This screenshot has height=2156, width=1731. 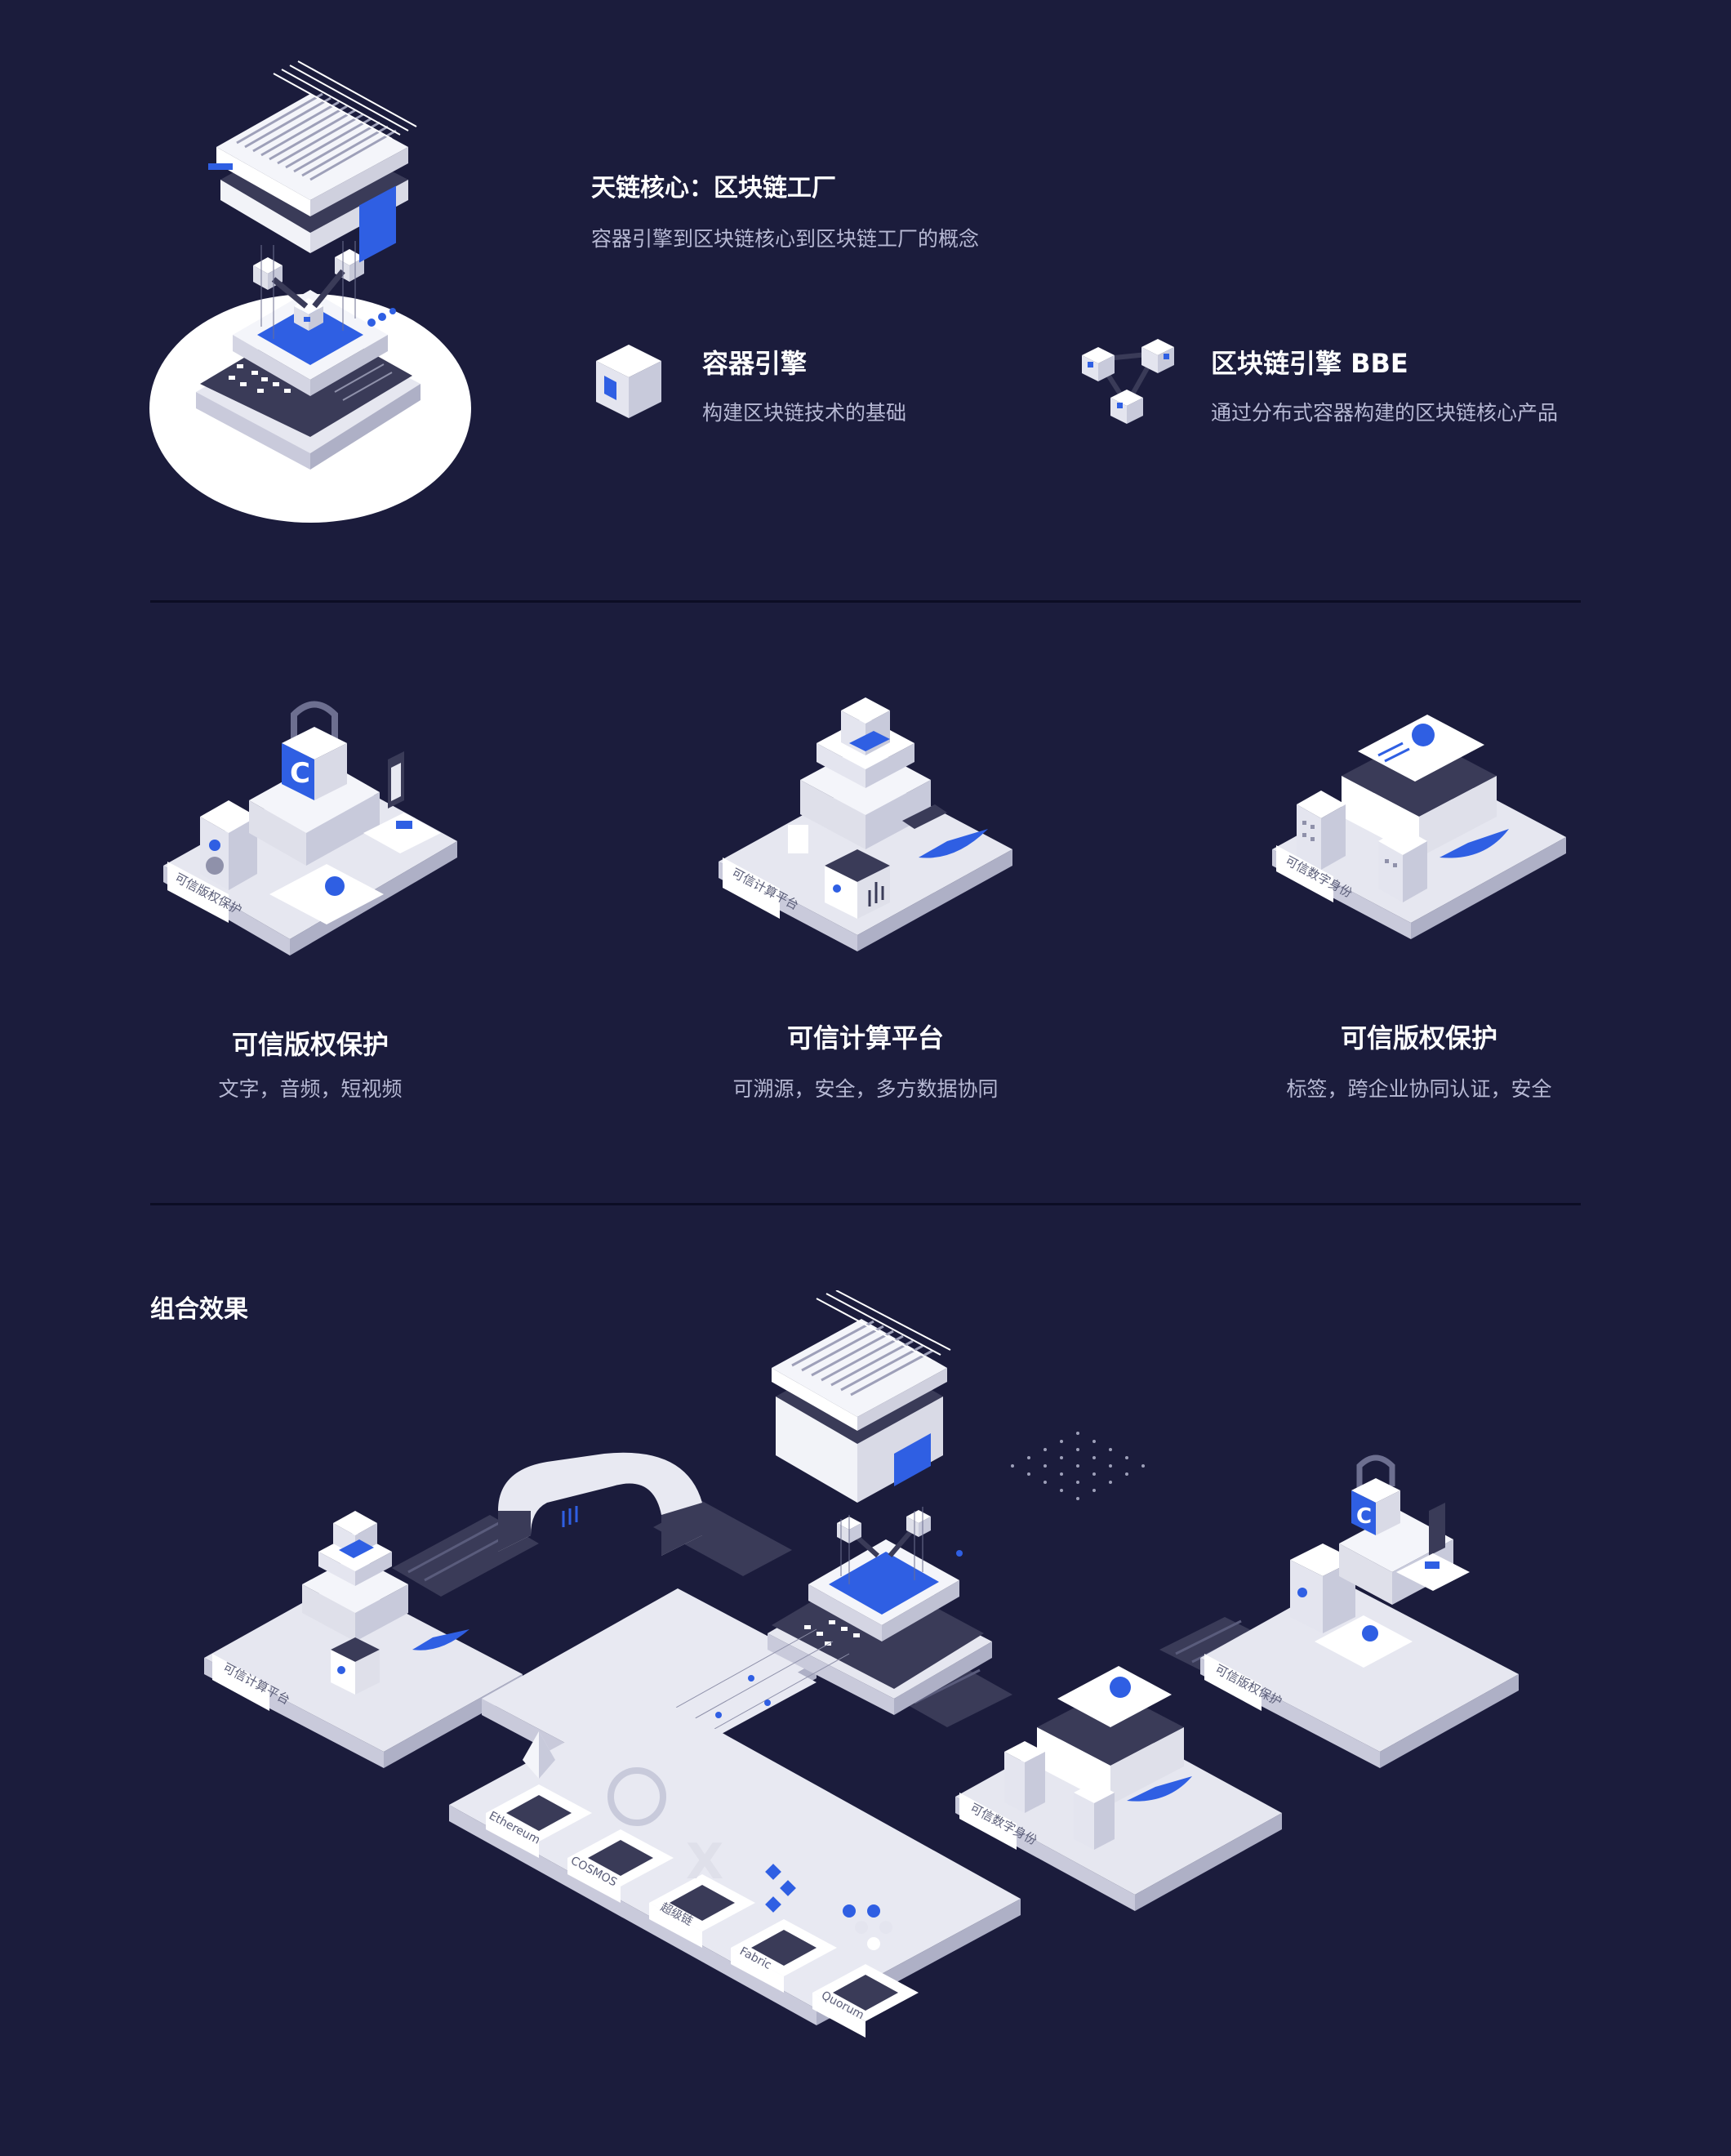 What do you see at coordinates (310, 828) in the screenshot?
I see `copyright-protection-illustration: 可信版权保护 C` at bounding box center [310, 828].